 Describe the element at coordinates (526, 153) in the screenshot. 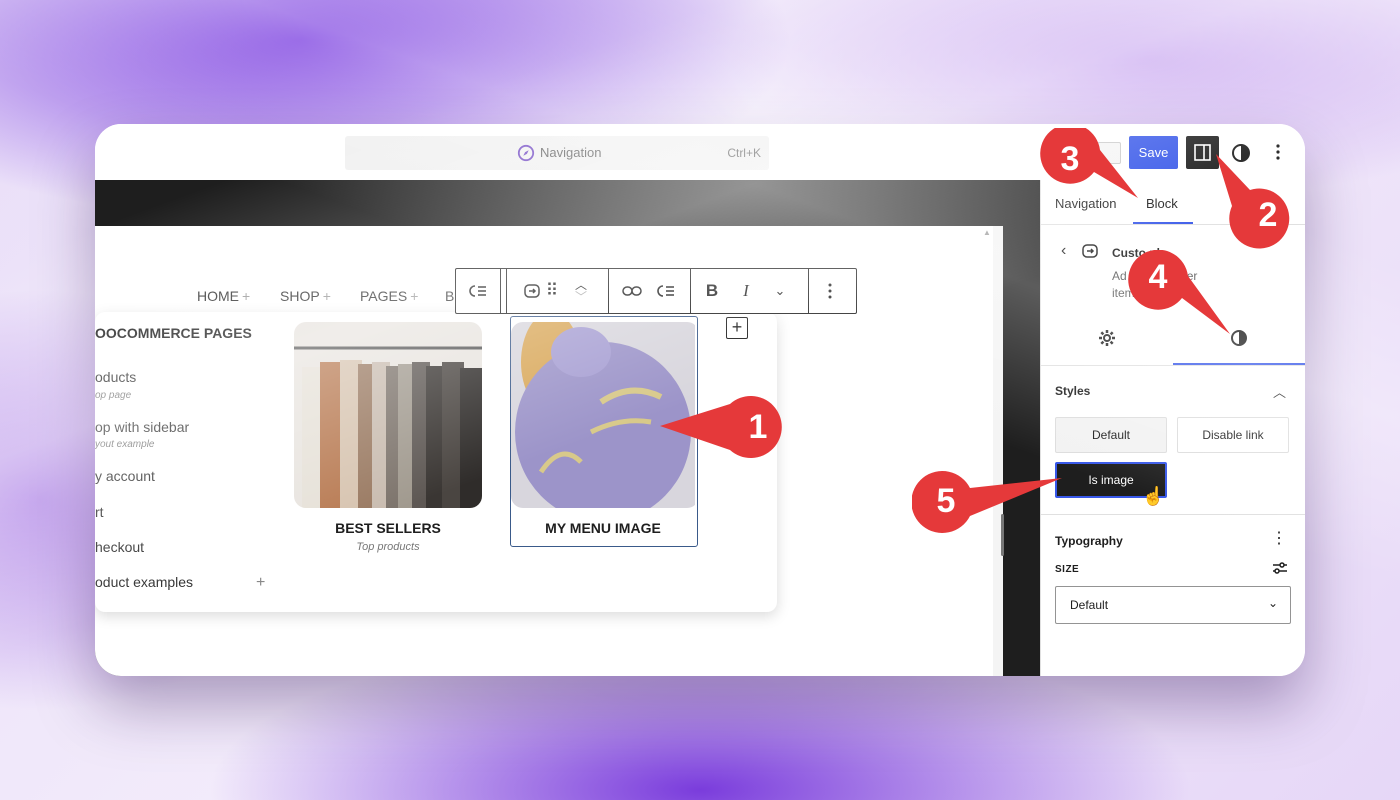

I see `compass-icon` at that location.